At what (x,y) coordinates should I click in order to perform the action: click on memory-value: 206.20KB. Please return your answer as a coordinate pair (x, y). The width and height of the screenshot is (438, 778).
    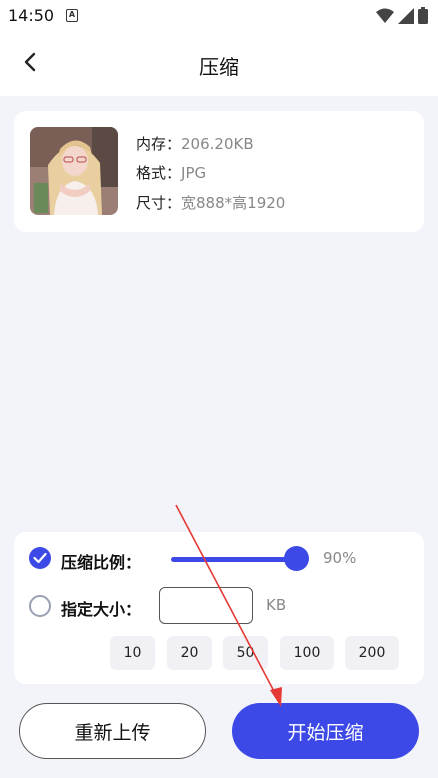
    Looking at the image, I should click on (217, 144).